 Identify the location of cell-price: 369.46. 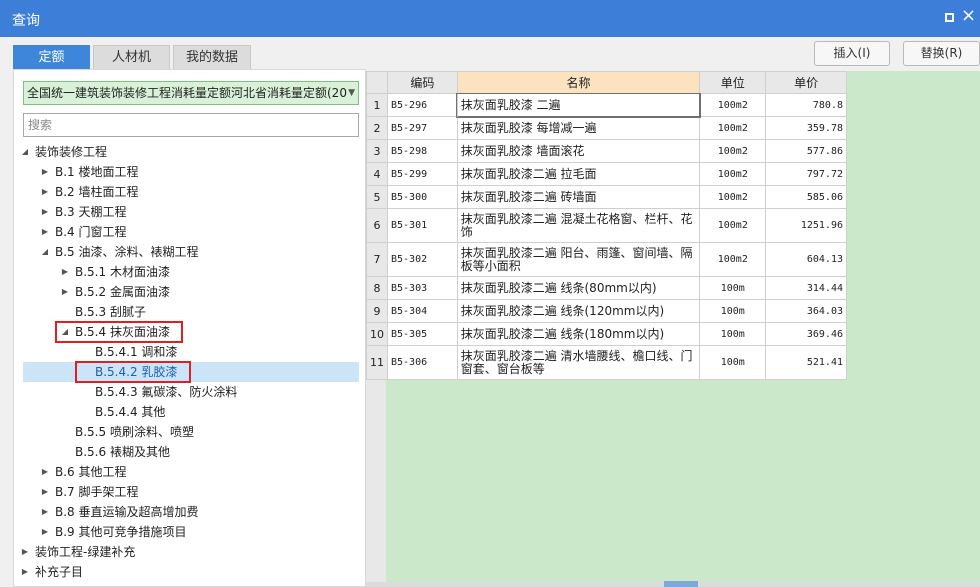
(806, 334).